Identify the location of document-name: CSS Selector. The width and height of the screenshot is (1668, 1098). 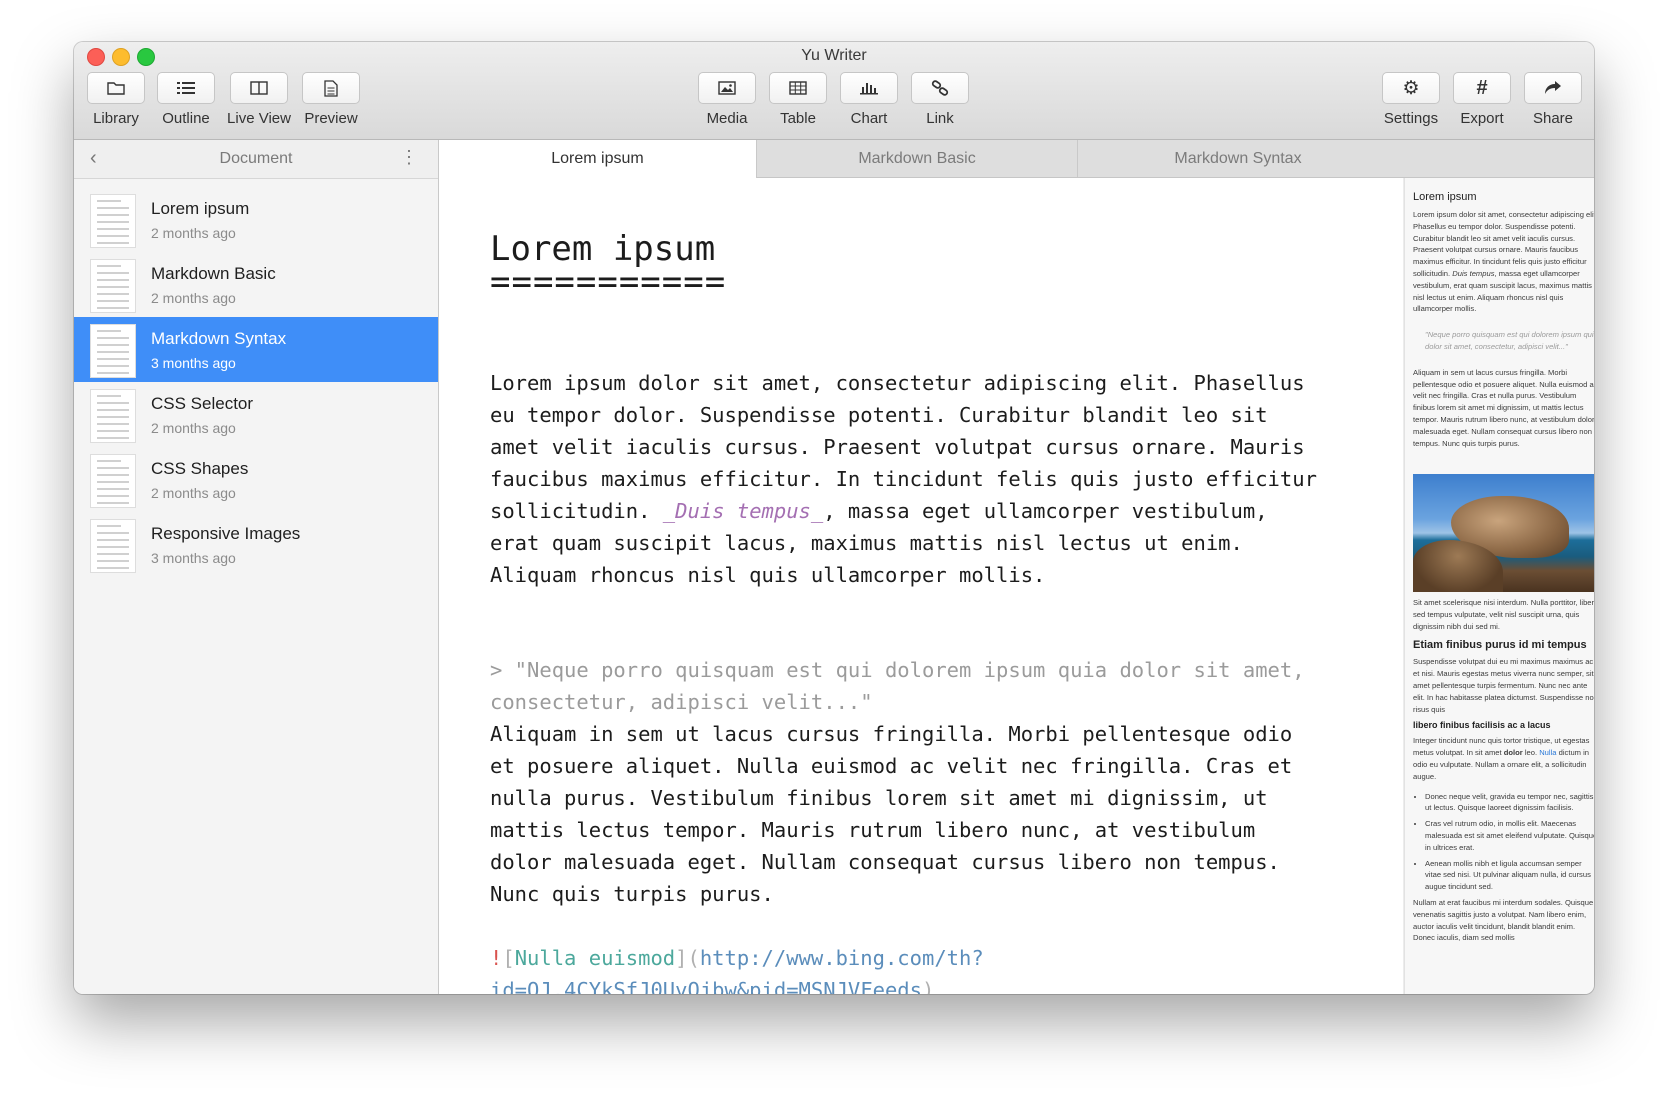
(202, 403).